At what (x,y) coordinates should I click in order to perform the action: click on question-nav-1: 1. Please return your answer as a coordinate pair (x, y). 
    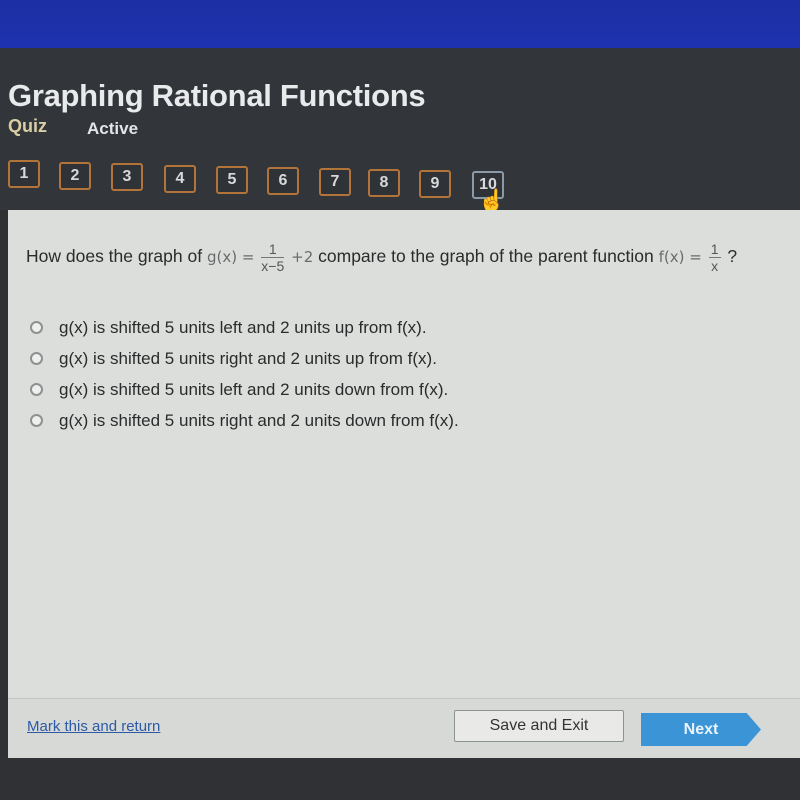
    Looking at the image, I should click on (24, 174).